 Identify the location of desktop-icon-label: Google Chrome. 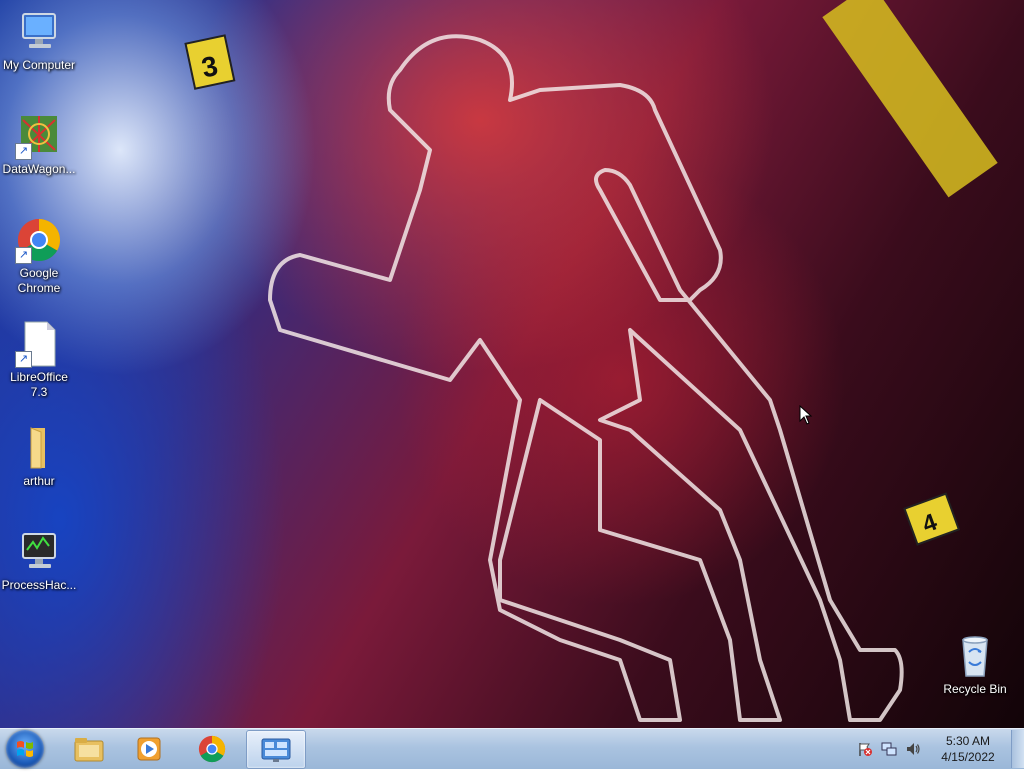
(39, 280).